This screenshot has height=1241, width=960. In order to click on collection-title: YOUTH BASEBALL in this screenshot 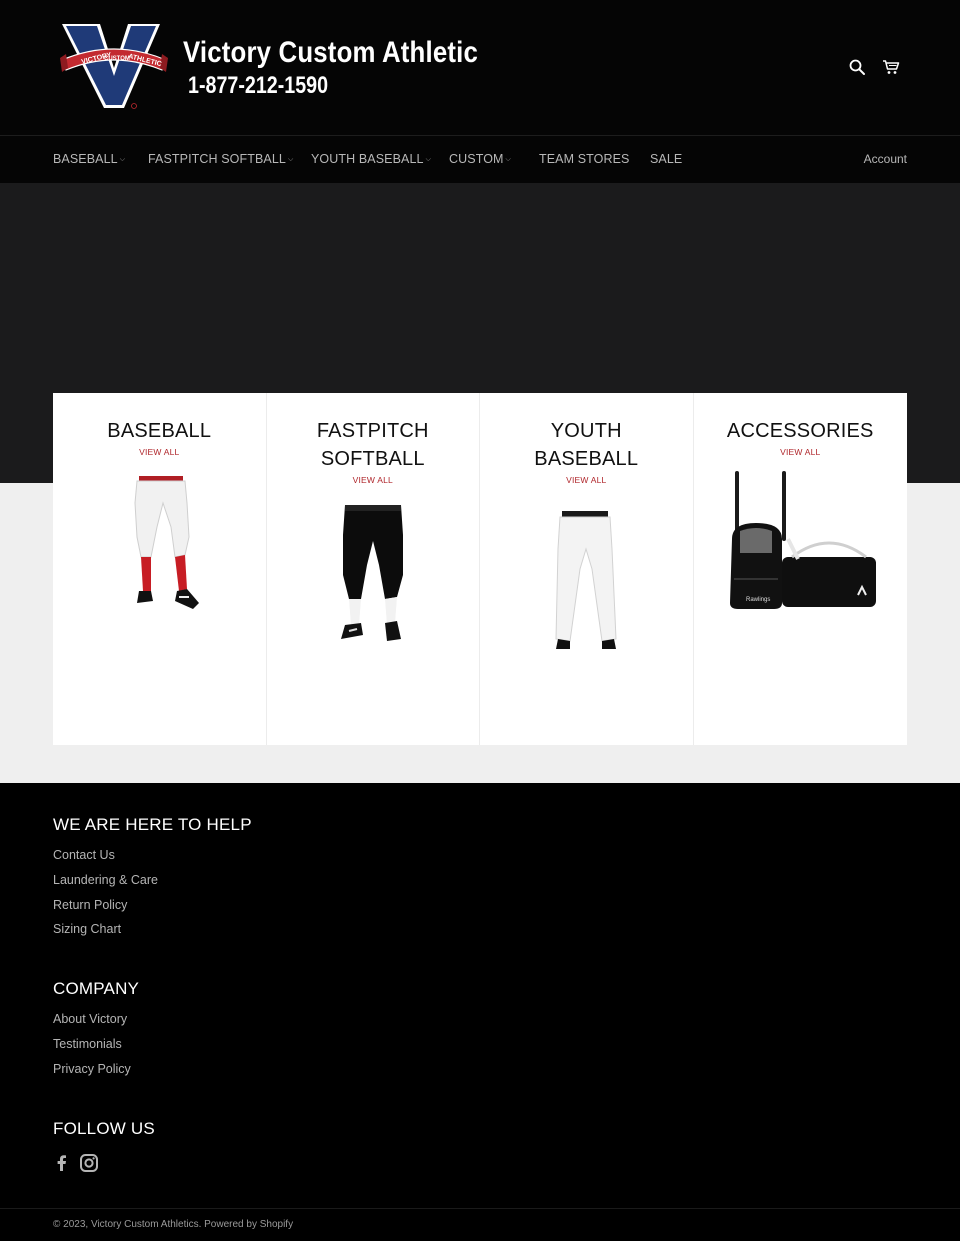, I will do `click(586, 445)`.